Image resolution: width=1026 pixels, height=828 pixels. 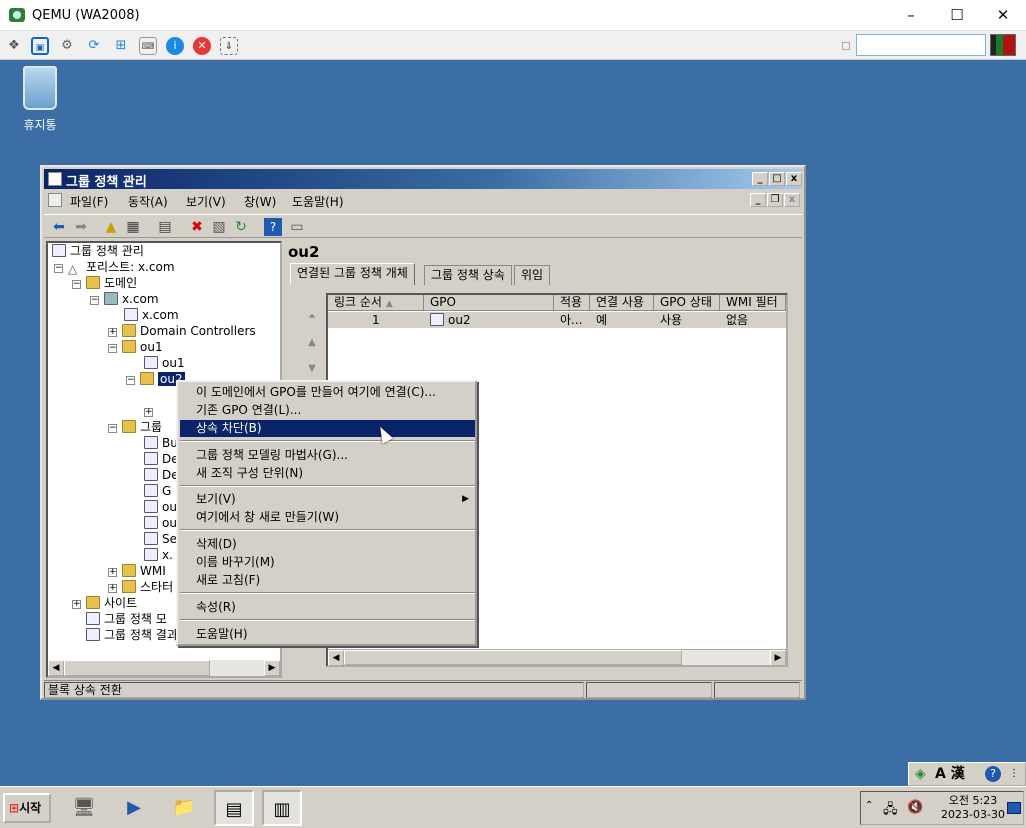 What do you see at coordinates (622, 303) in the screenshot?
I see `col-link-enabled: 연결 사용` at bounding box center [622, 303].